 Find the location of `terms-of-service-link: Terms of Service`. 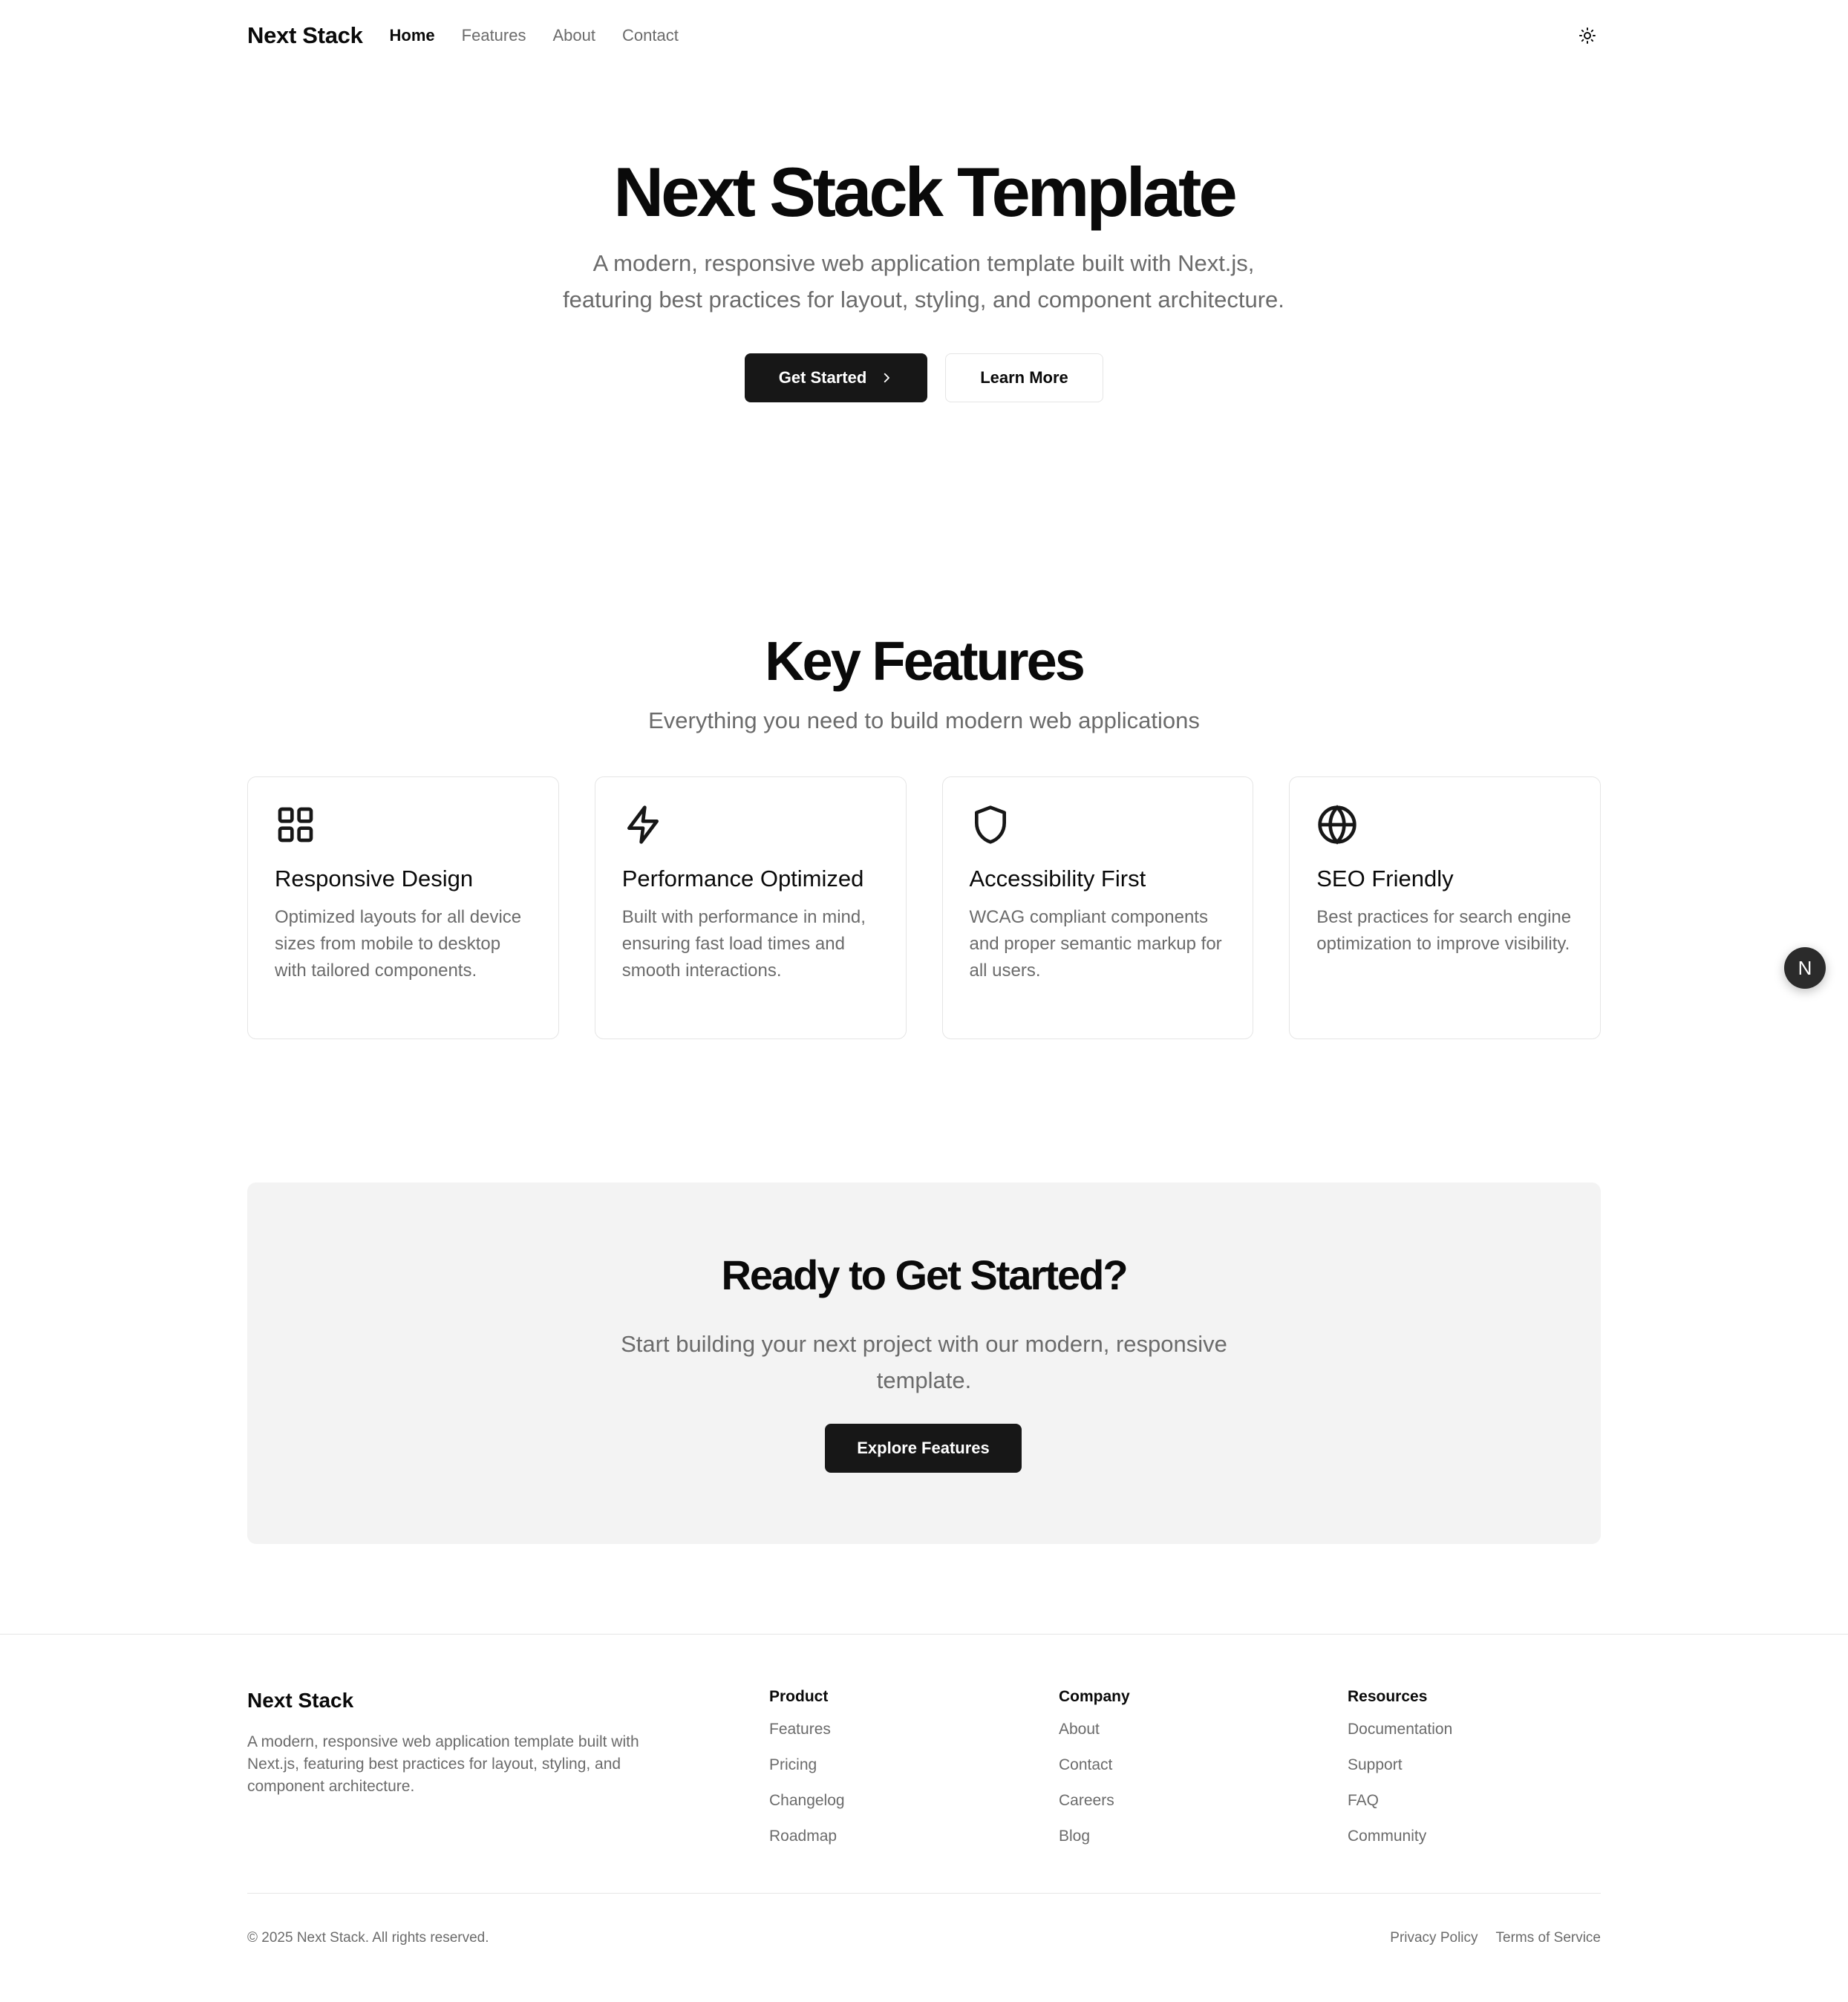

terms-of-service-link: Terms of Service is located at coordinates (1548, 1938).